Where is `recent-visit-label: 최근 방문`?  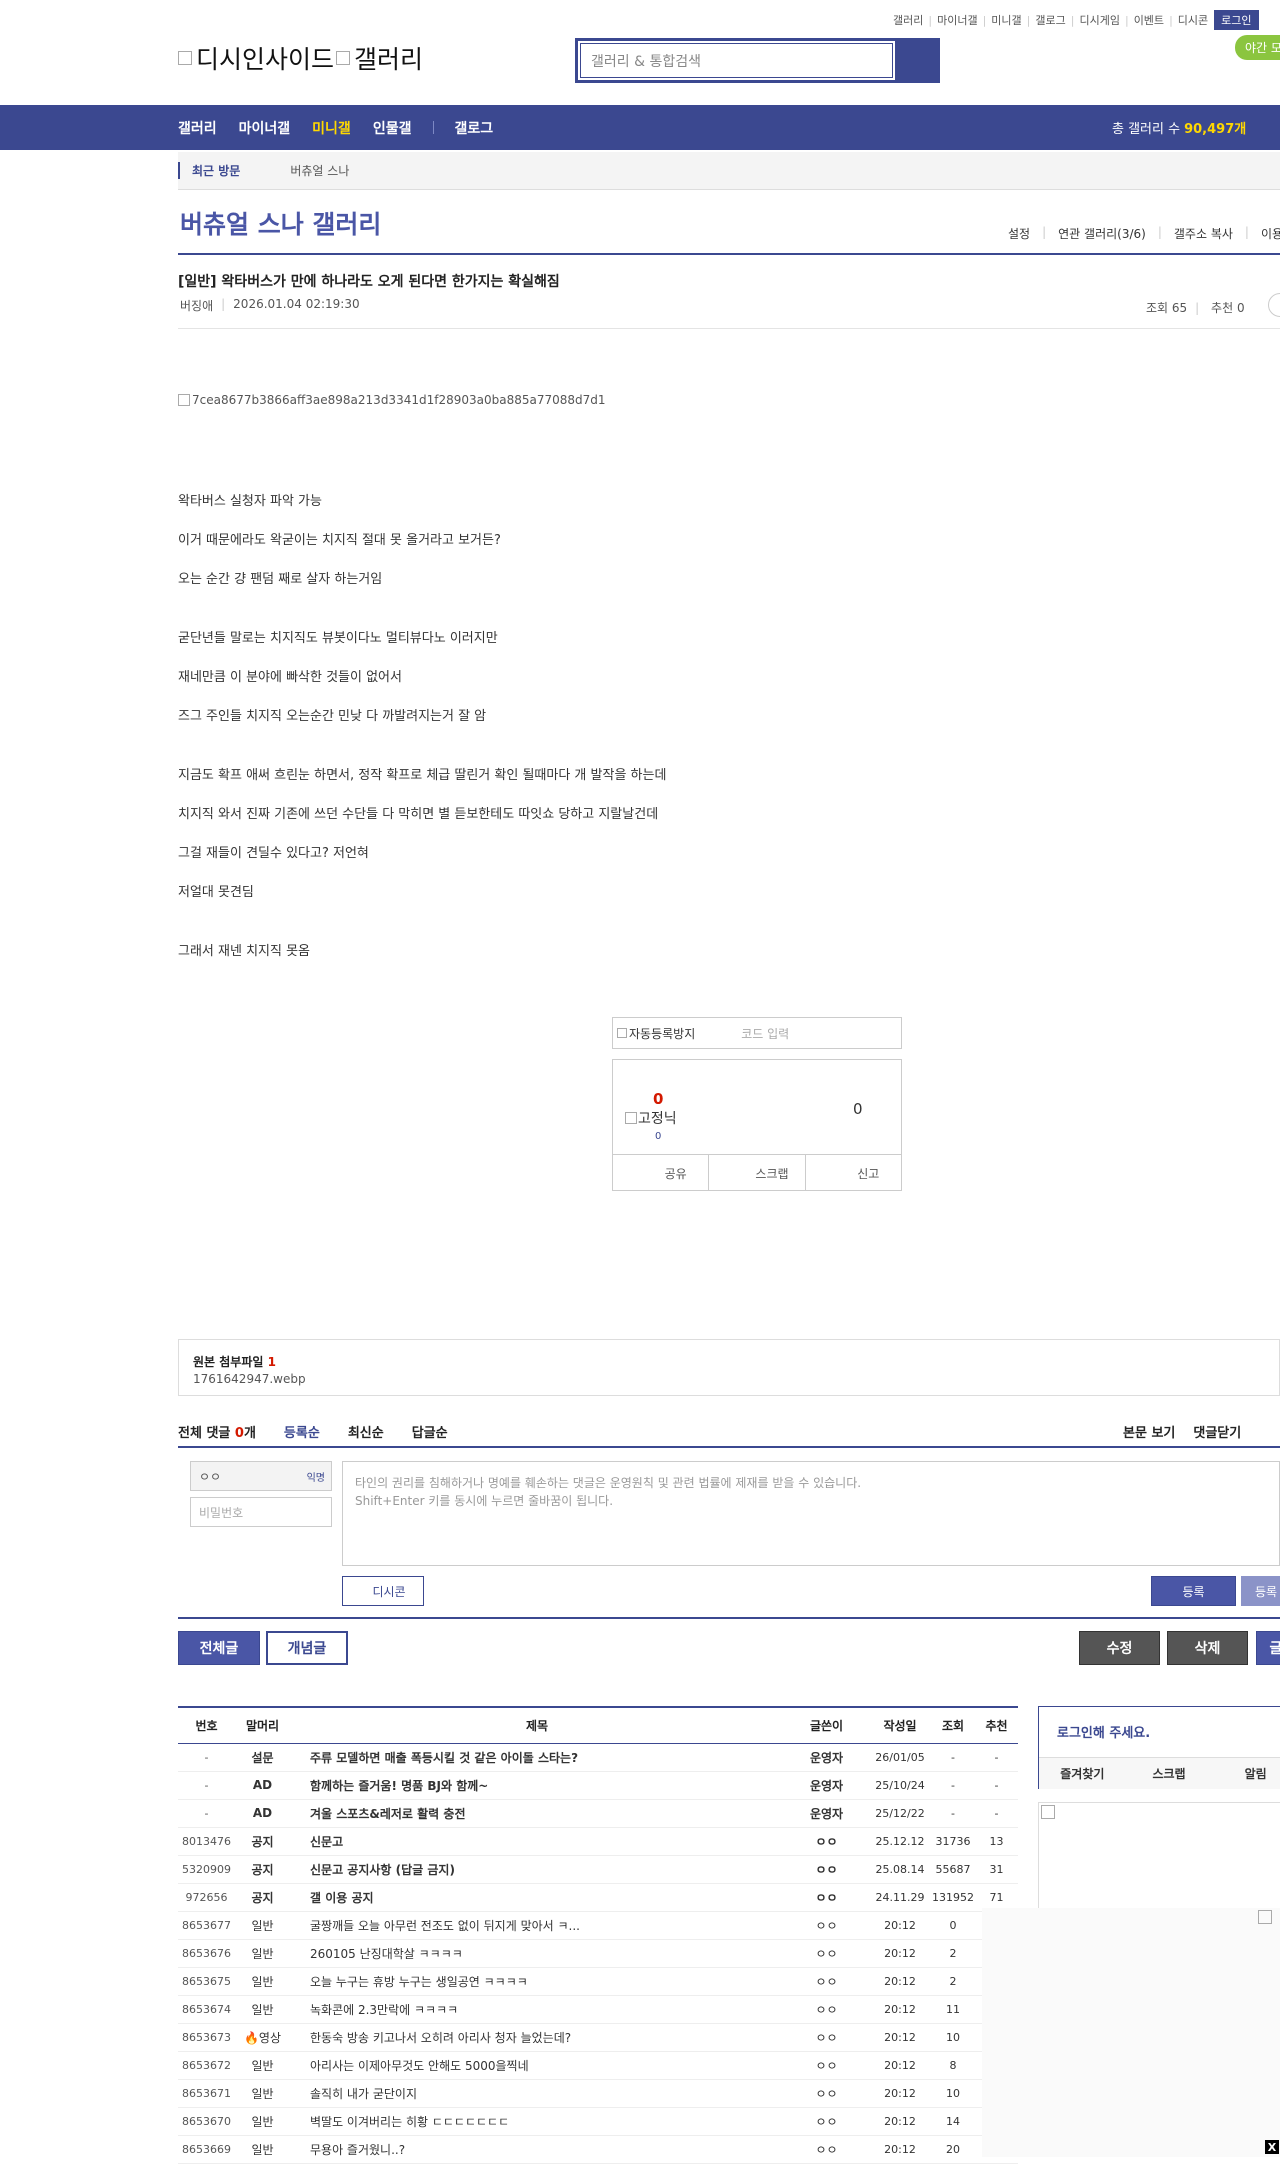
recent-visit-label: 최근 방문 is located at coordinates (215, 170).